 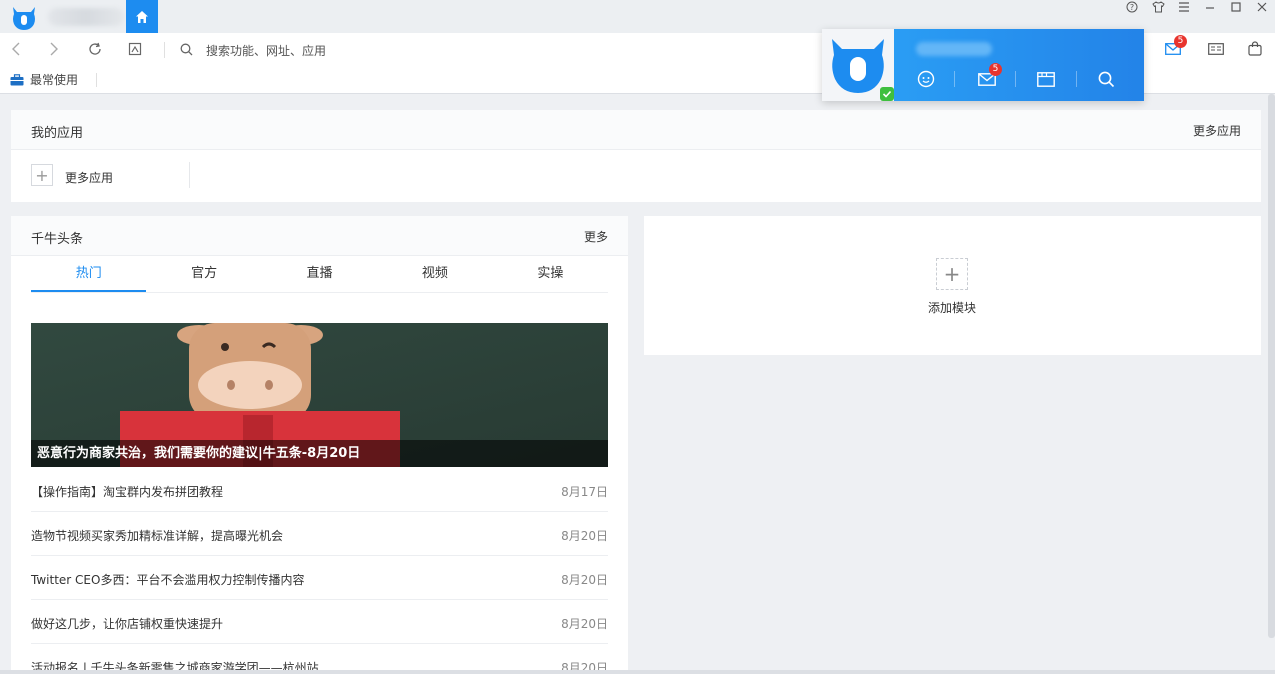 What do you see at coordinates (637, 672) in the screenshot?
I see `bottom-border` at bounding box center [637, 672].